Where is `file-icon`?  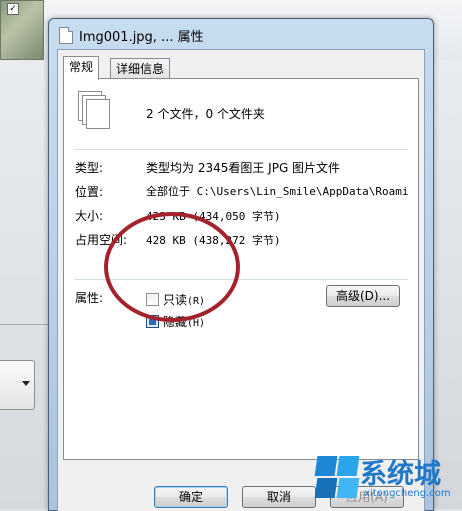 file-icon is located at coordinates (66, 35).